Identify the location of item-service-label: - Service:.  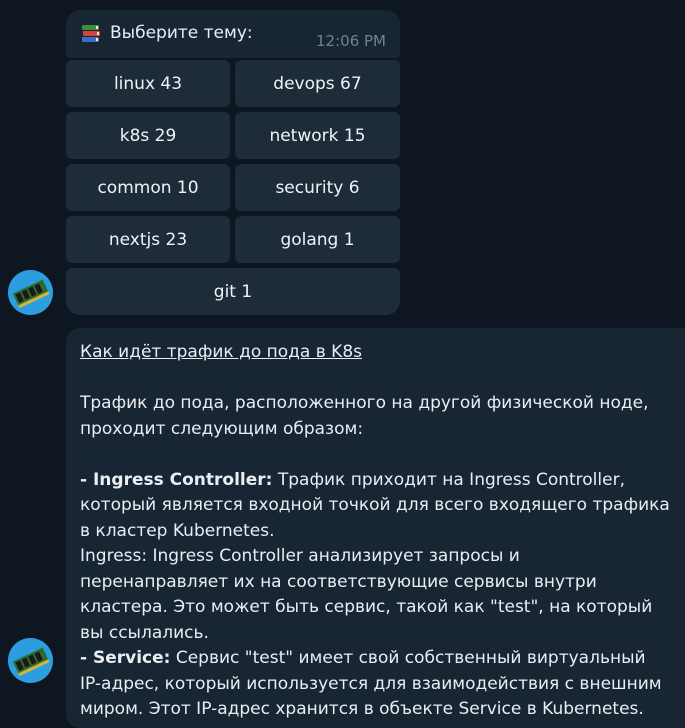
(125, 658).